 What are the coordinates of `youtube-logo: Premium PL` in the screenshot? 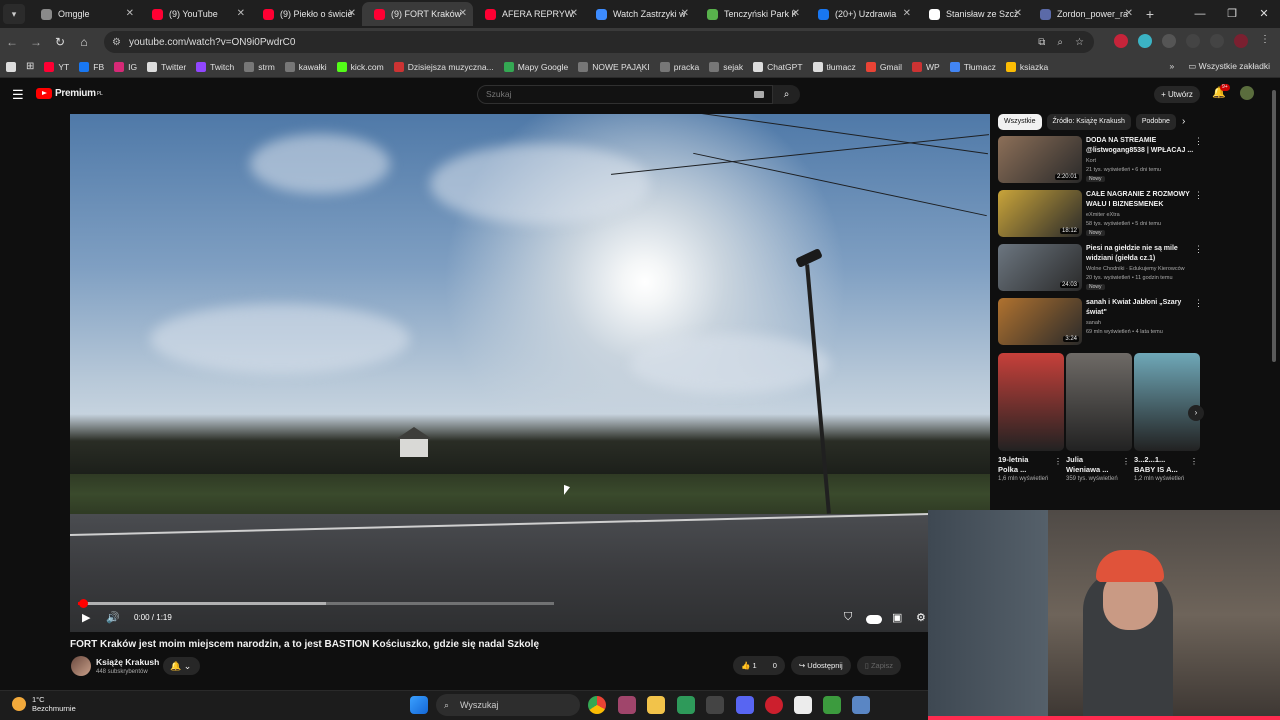 It's located at (69, 93).